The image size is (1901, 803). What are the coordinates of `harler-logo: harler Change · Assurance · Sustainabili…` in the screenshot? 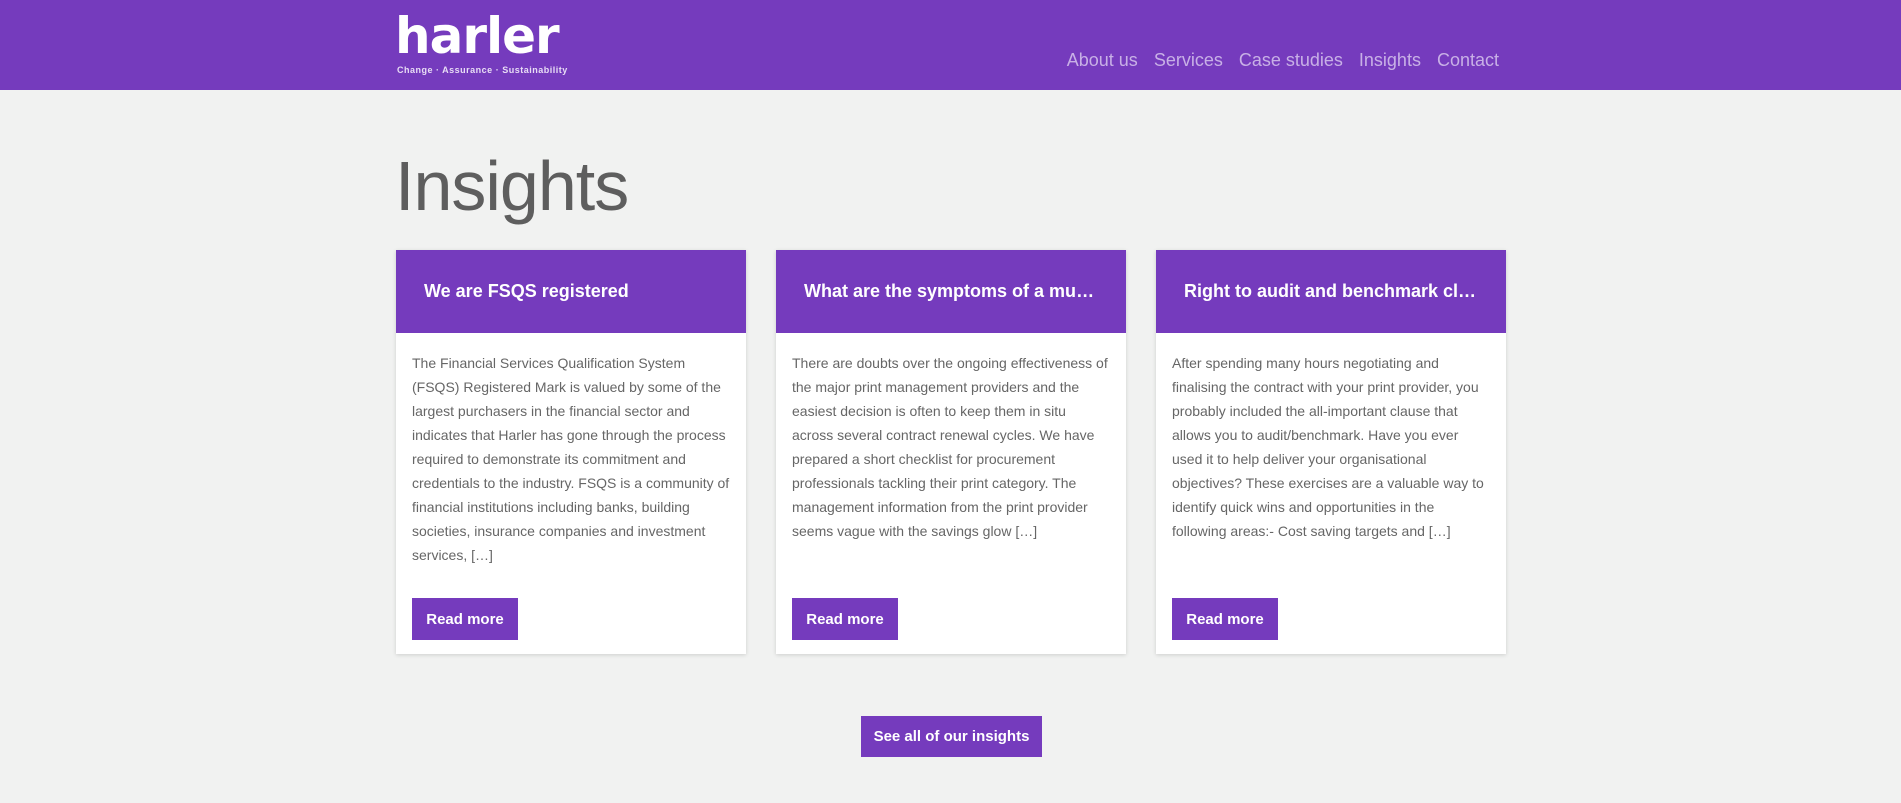 It's located at (485, 44).